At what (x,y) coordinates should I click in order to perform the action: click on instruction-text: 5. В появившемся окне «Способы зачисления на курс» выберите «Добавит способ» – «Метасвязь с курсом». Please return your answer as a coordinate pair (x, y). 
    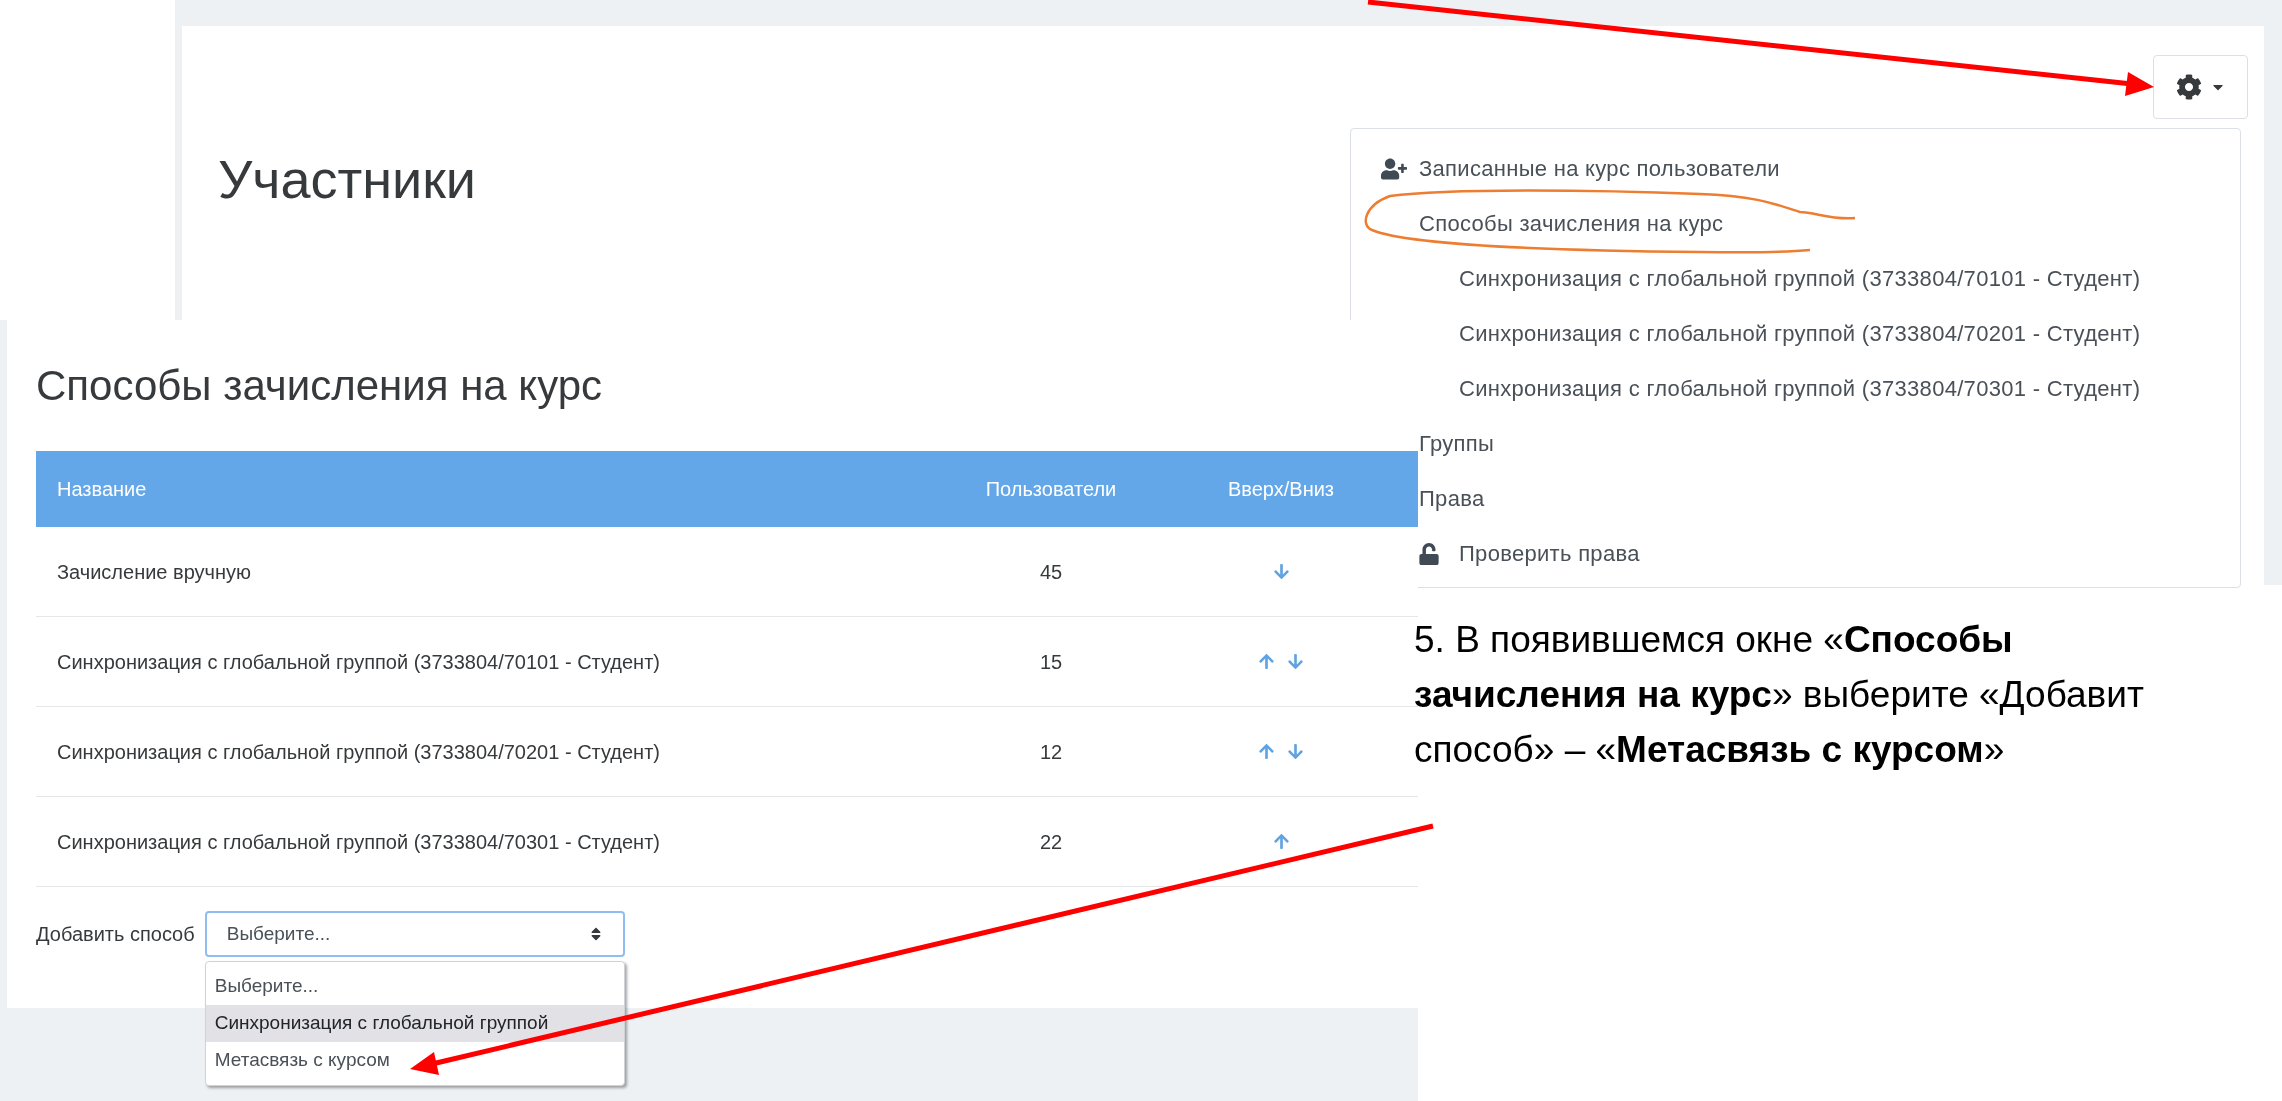
    Looking at the image, I should click on (1779, 695).